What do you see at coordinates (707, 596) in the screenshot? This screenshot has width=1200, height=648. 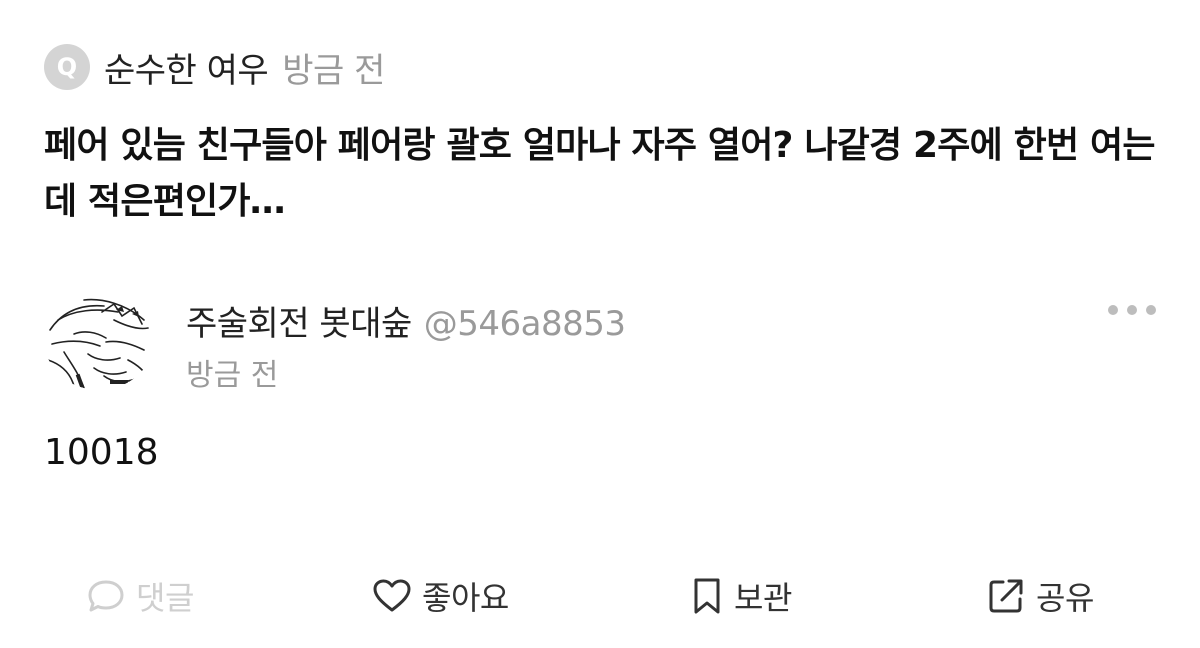 I see `bookmark-icon` at bounding box center [707, 596].